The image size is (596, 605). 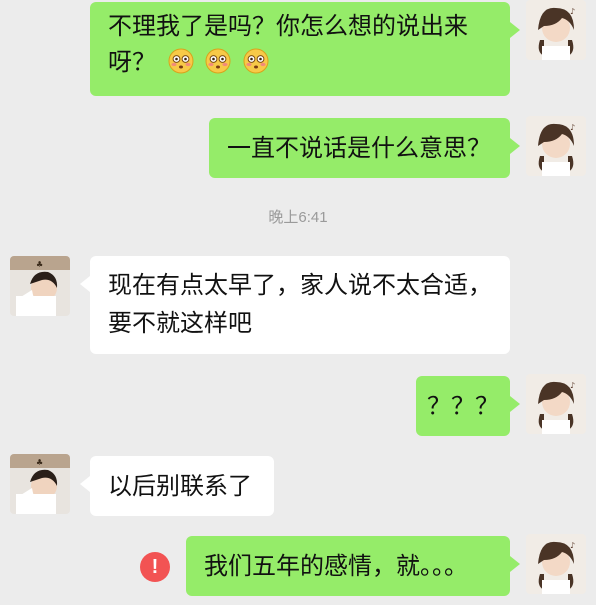 What do you see at coordinates (359, 148) in the screenshot?
I see `message-text: 一直不说话是什么意思？` at bounding box center [359, 148].